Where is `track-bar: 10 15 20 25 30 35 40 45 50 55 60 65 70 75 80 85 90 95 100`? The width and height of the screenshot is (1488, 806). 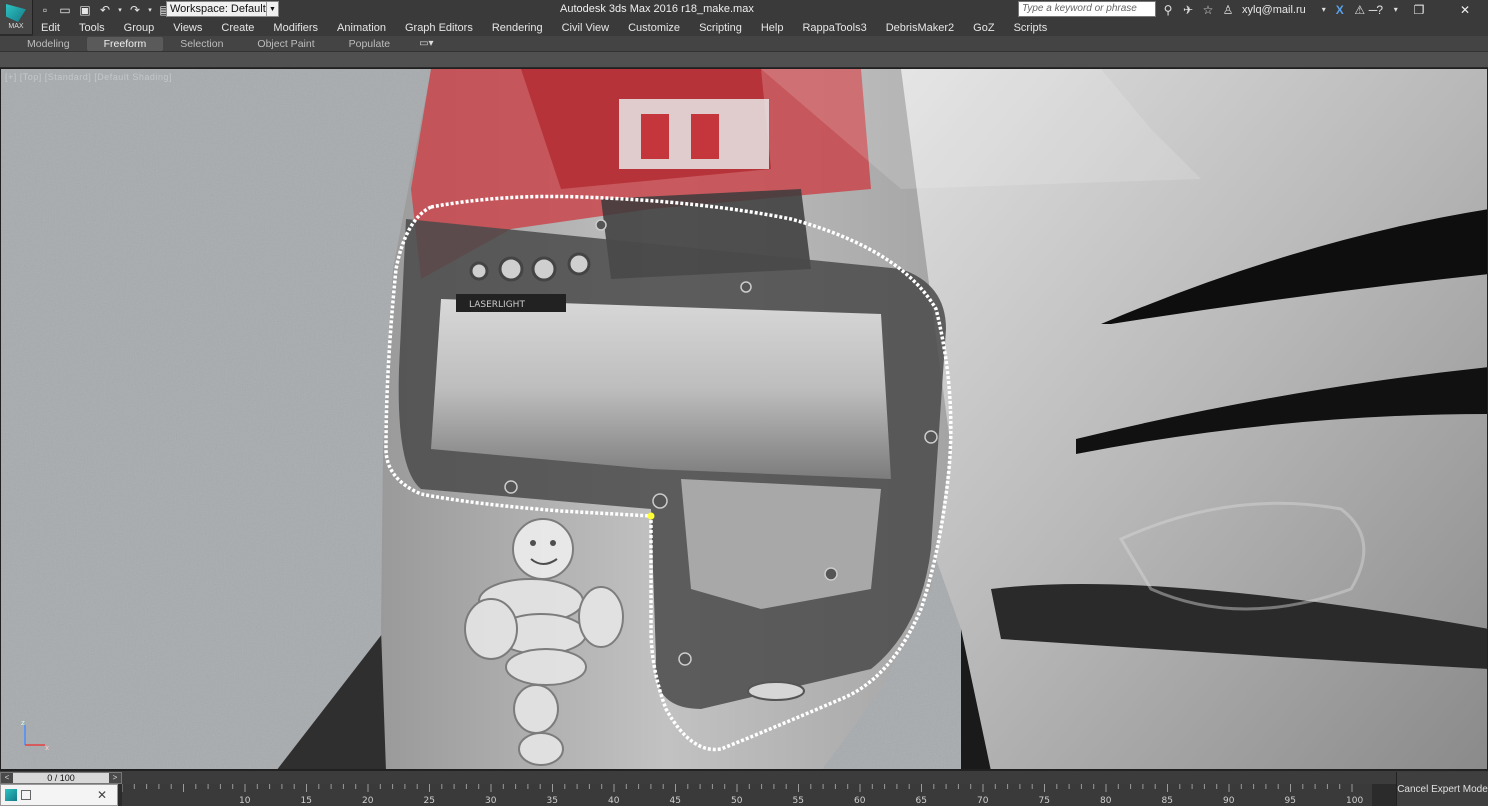
track-bar: 10 15 20 25 30 35 40 45 50 55 60 65 70 75 80 85 90 95 100 is located at coordinates (747, 795).